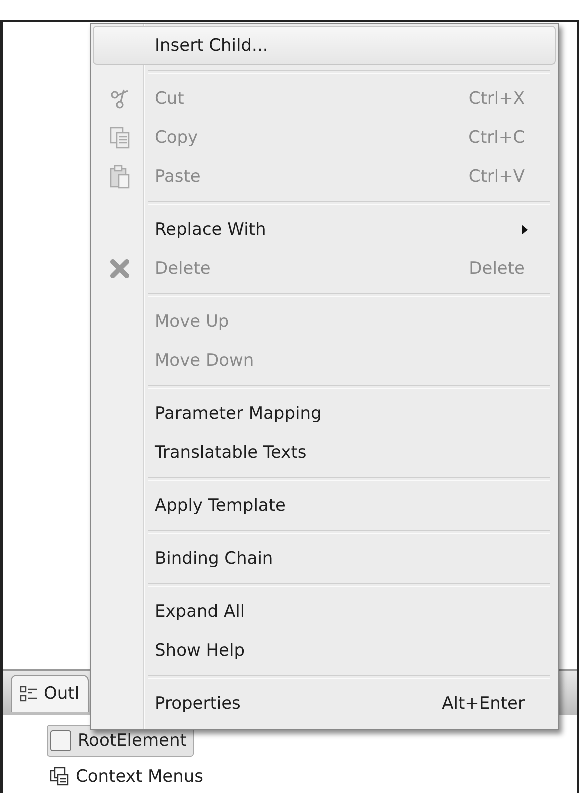  What do you see at coordinates (29, 694) in the screenshot?
I see `outline-icon` at bounding box center [29, 694].